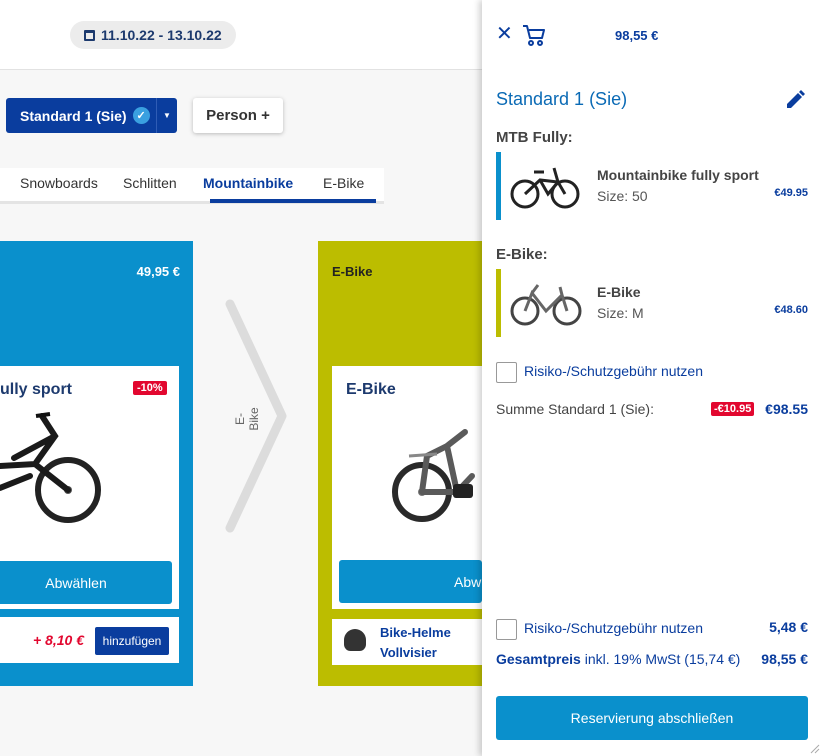  I want to click on addon-row: Bike-Helme Vollvisier, so click(407, 642).